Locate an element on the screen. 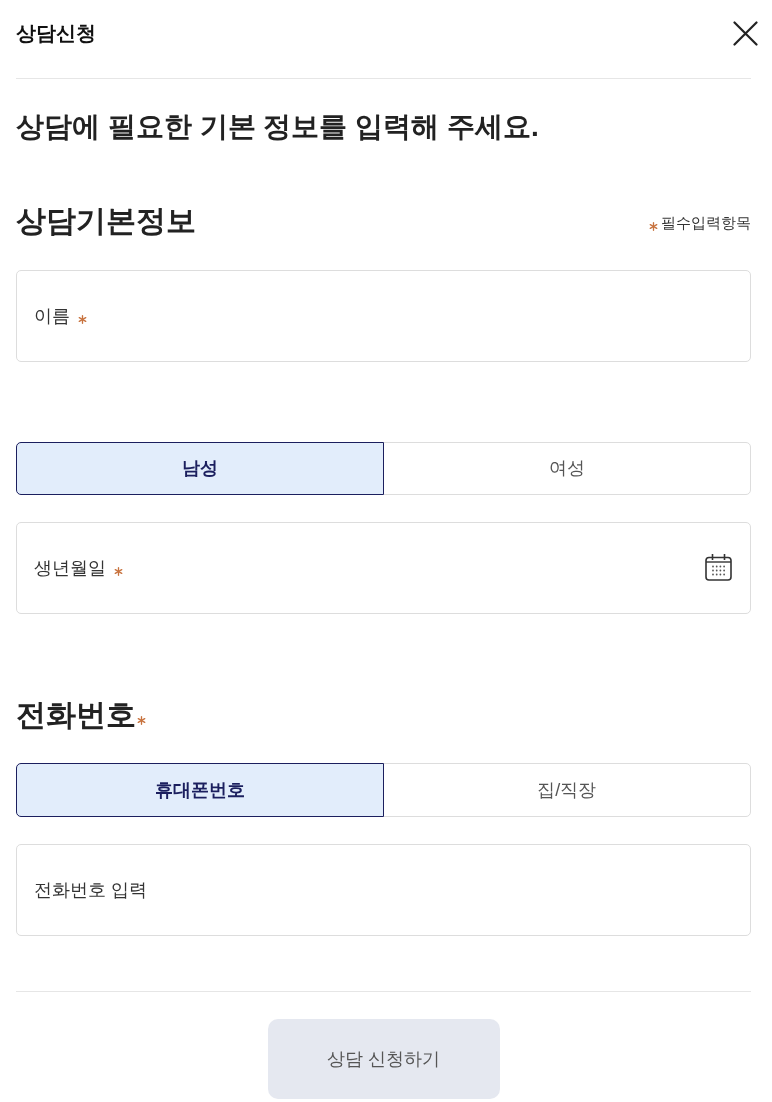 Image resolution: width=772 pixels, height=1102 pixels. option-tab: 남성 is located at coordinates (200, 468).